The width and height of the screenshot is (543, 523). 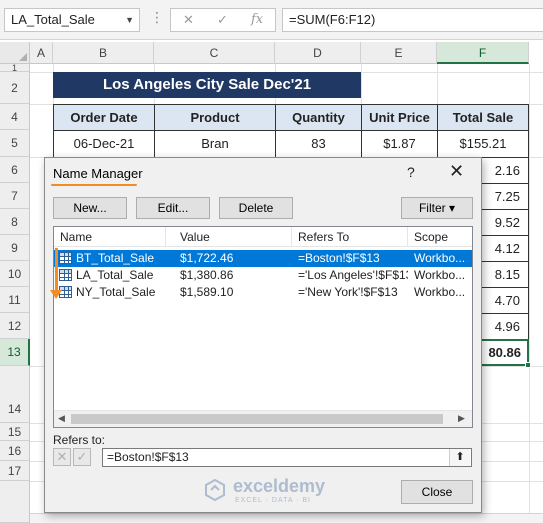 I want to click on row-header-2: 2, so click(x=15, y=88).